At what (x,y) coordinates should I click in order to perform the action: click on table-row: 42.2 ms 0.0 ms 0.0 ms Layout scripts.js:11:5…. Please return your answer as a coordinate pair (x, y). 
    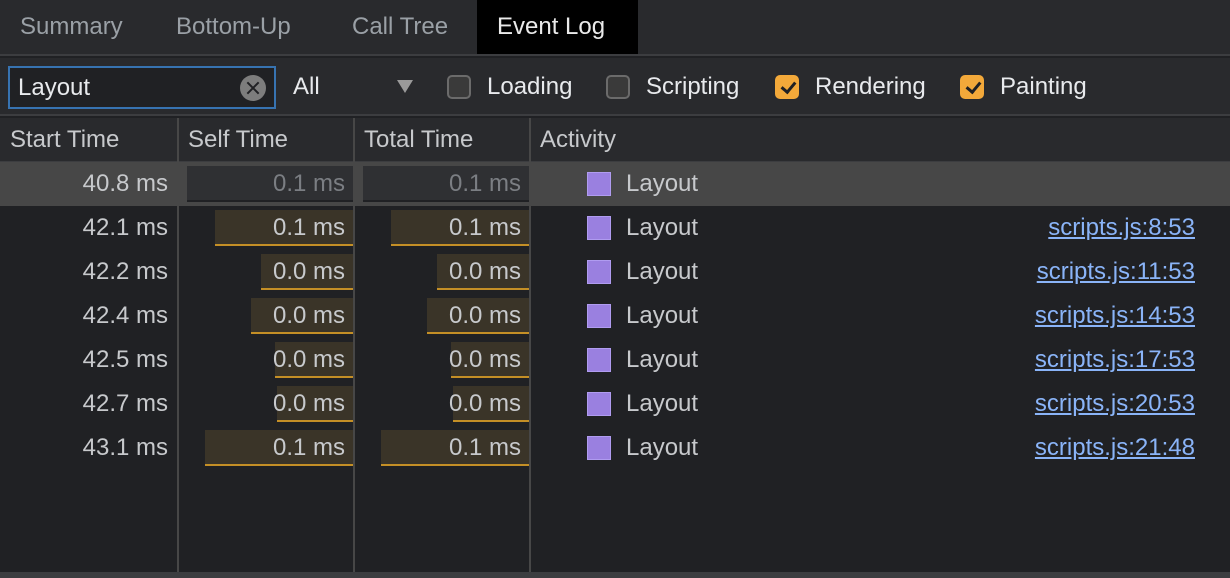
    Looking at the image, I should click on (615, 272).